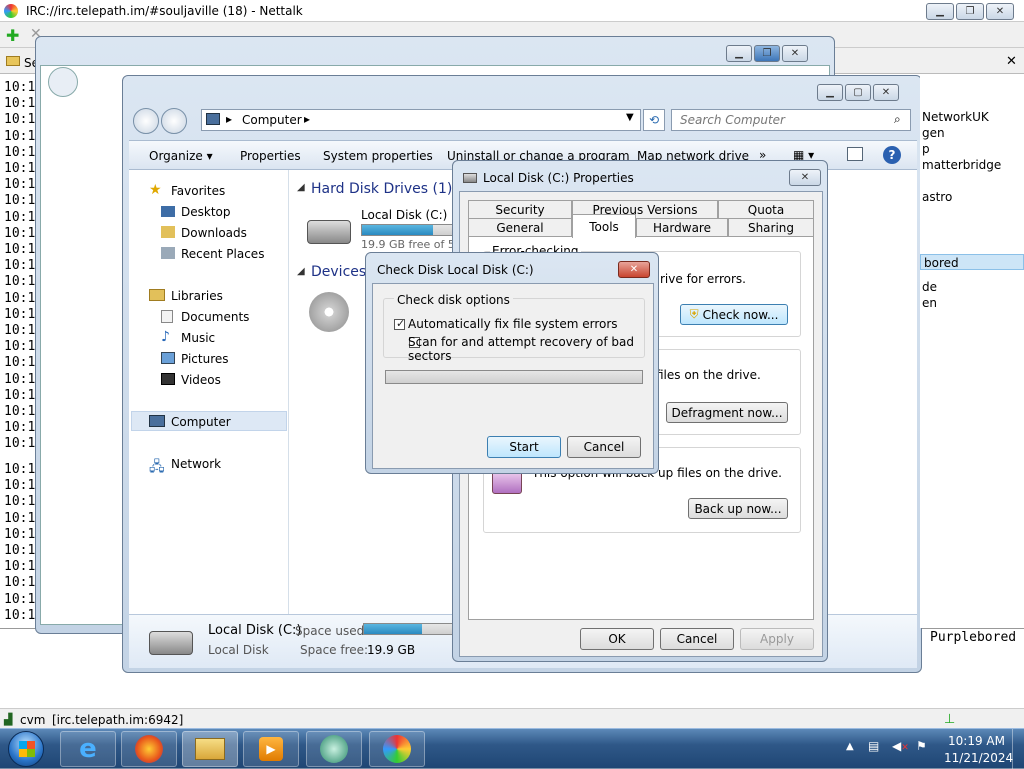 This screenshot has width=1024, height=769. I want to click on ok-button: OK, so click(617, 639).